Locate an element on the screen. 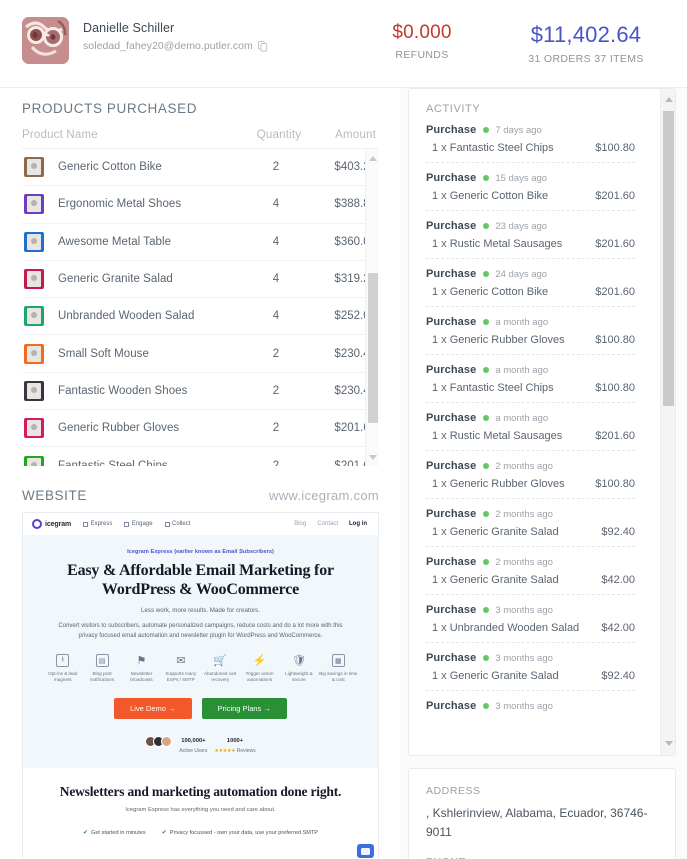  product-name: Unbranded Wooden Salad is located at coordinates (126, 316).